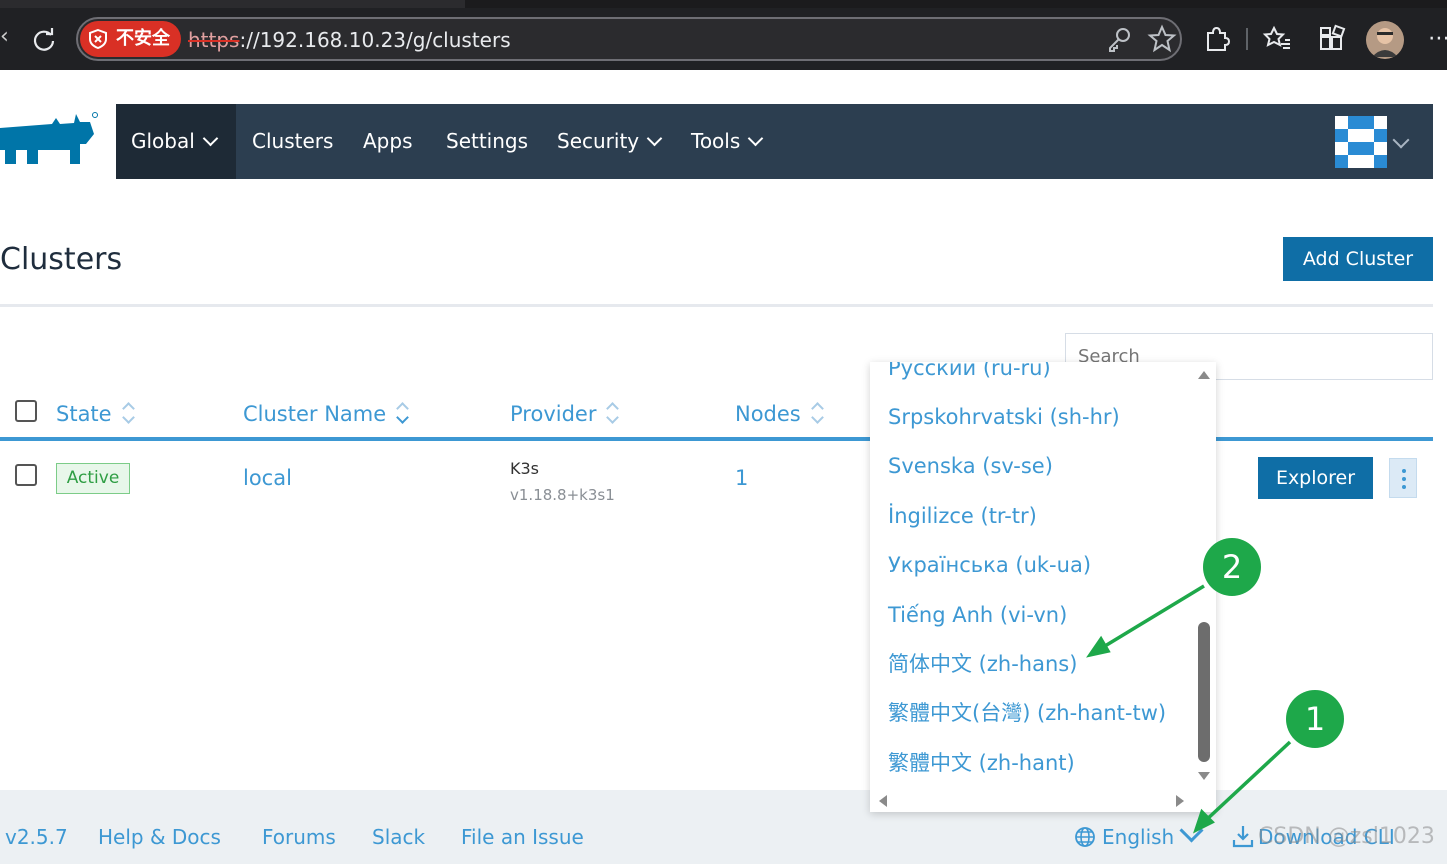  Describe the element at coordinates (1403, 478) in the screenshot. I see `row-actions-kebab-icon` at that location.